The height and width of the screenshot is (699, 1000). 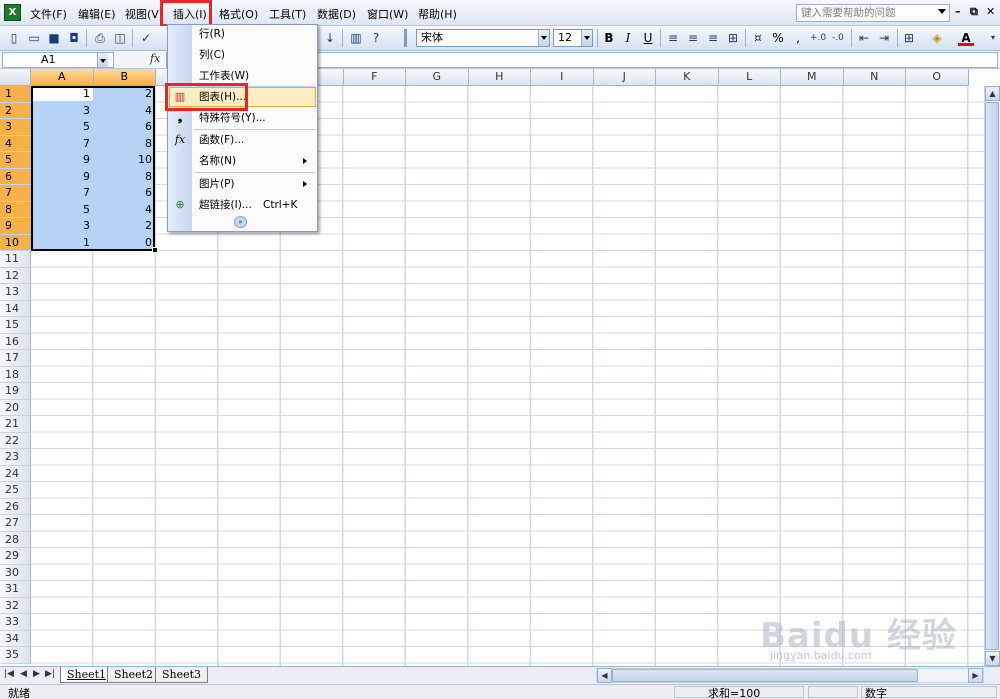 I want to click on row-header-1: 1, so click(x=15, y=94).